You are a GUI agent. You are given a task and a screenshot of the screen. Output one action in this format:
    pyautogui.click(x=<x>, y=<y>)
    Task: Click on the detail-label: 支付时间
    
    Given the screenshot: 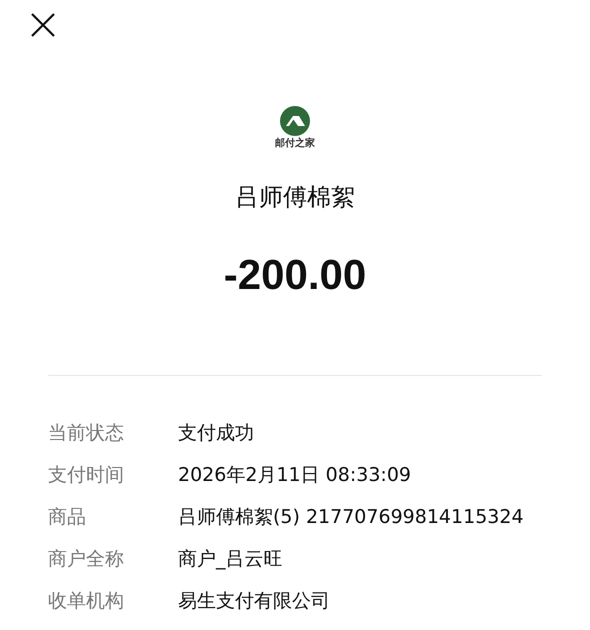 What is the action you would take?
    pyautogui.click(x=86, y=475)
    